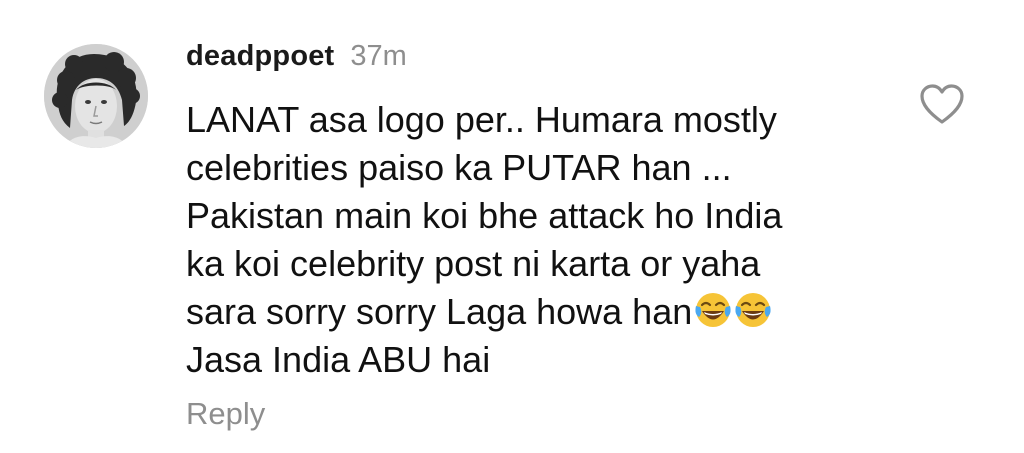 Image resolution: width=1024 pixels, height=453 pixels. What do you see at coordinates (338, 359) in the screenshot?
I see `comment-line: Jasa India ABU hai` at bounding box center [338, 359].